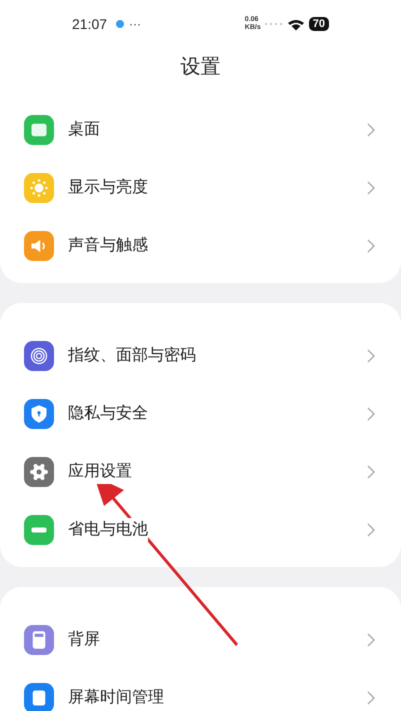 Image resolution: width=401 pixels, height=711 pixels. What do you see at coordinates (39, 414) in the screenshot?
I see `shield-icon` at bounding box center [39, 414].